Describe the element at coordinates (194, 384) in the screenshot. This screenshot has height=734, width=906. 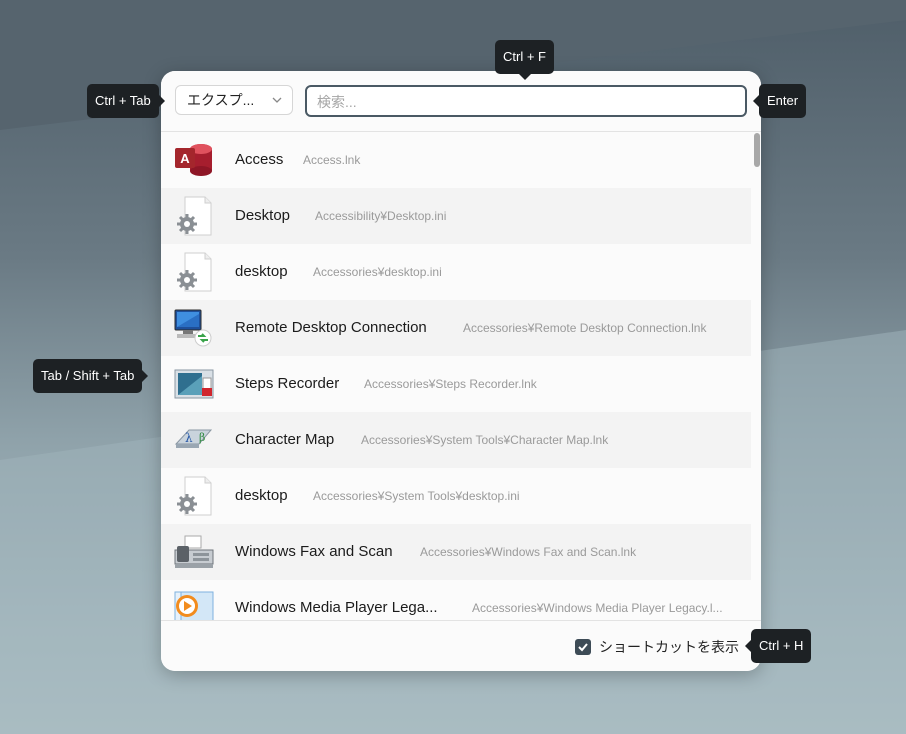
I see `steps-recorder-icon` at that location.